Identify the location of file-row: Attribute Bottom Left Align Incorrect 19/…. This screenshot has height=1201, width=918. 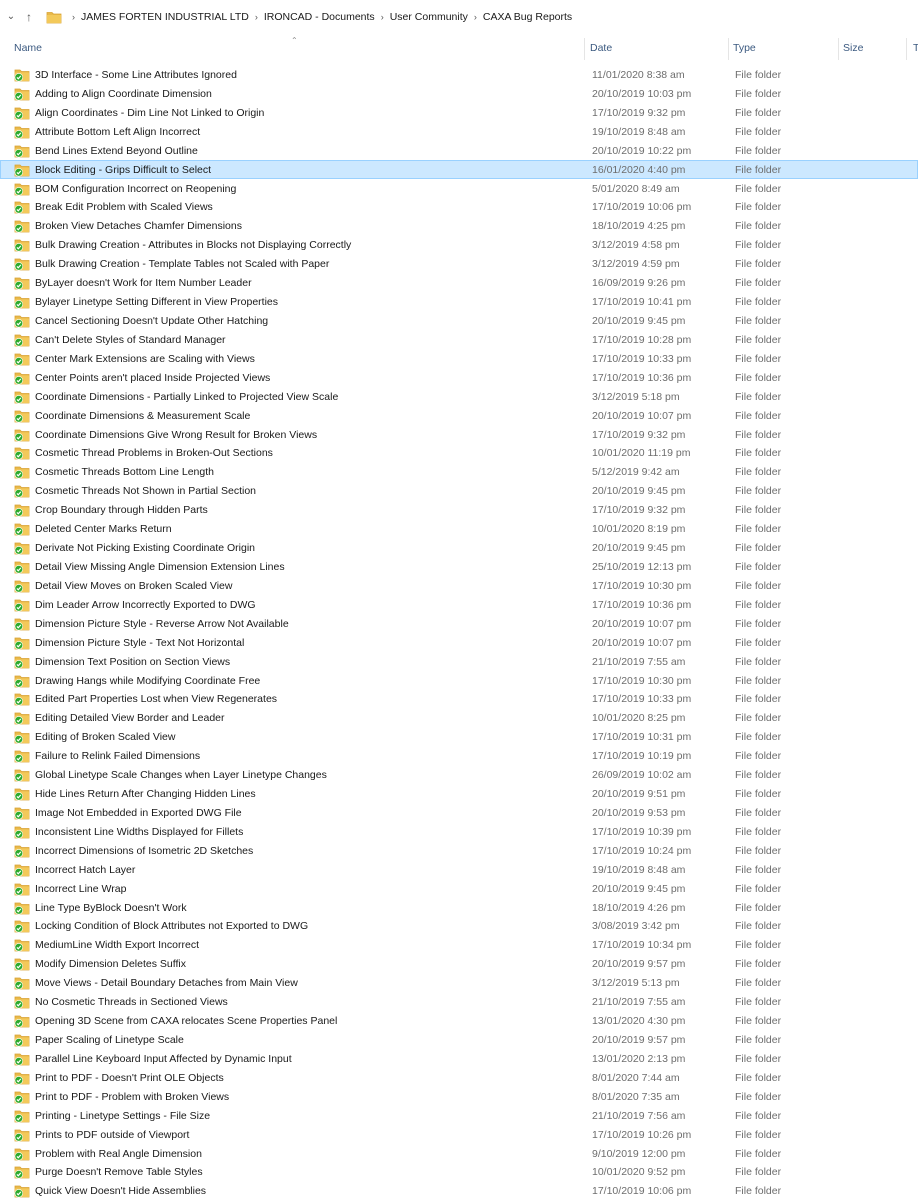
(459, 131).